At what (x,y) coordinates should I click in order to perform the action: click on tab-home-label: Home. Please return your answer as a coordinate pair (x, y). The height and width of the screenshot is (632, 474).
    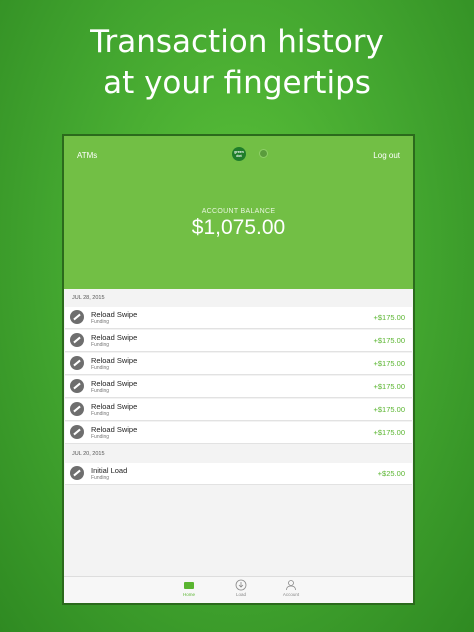
    Looking at the image, I should click on (188, 594).